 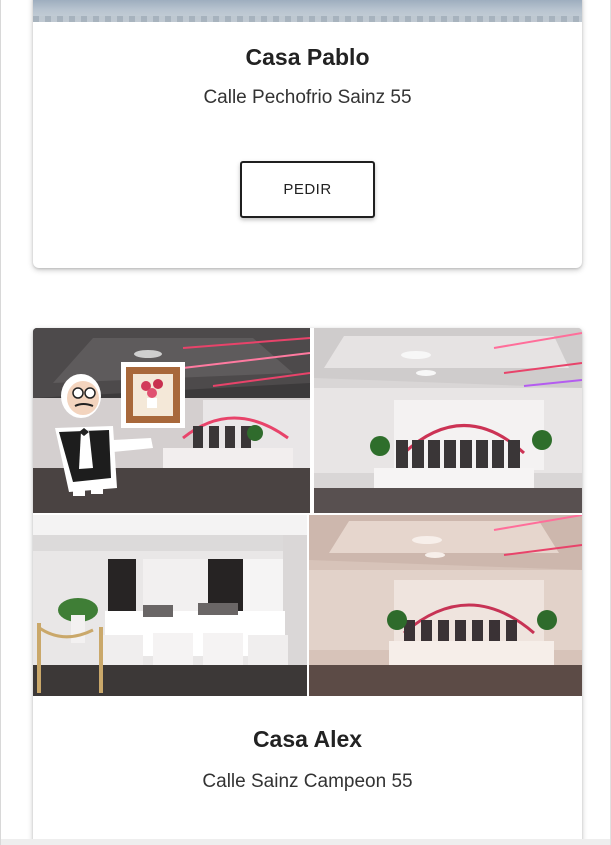 I want to click on order-button: PEDIR, so click(x=307, y=189).